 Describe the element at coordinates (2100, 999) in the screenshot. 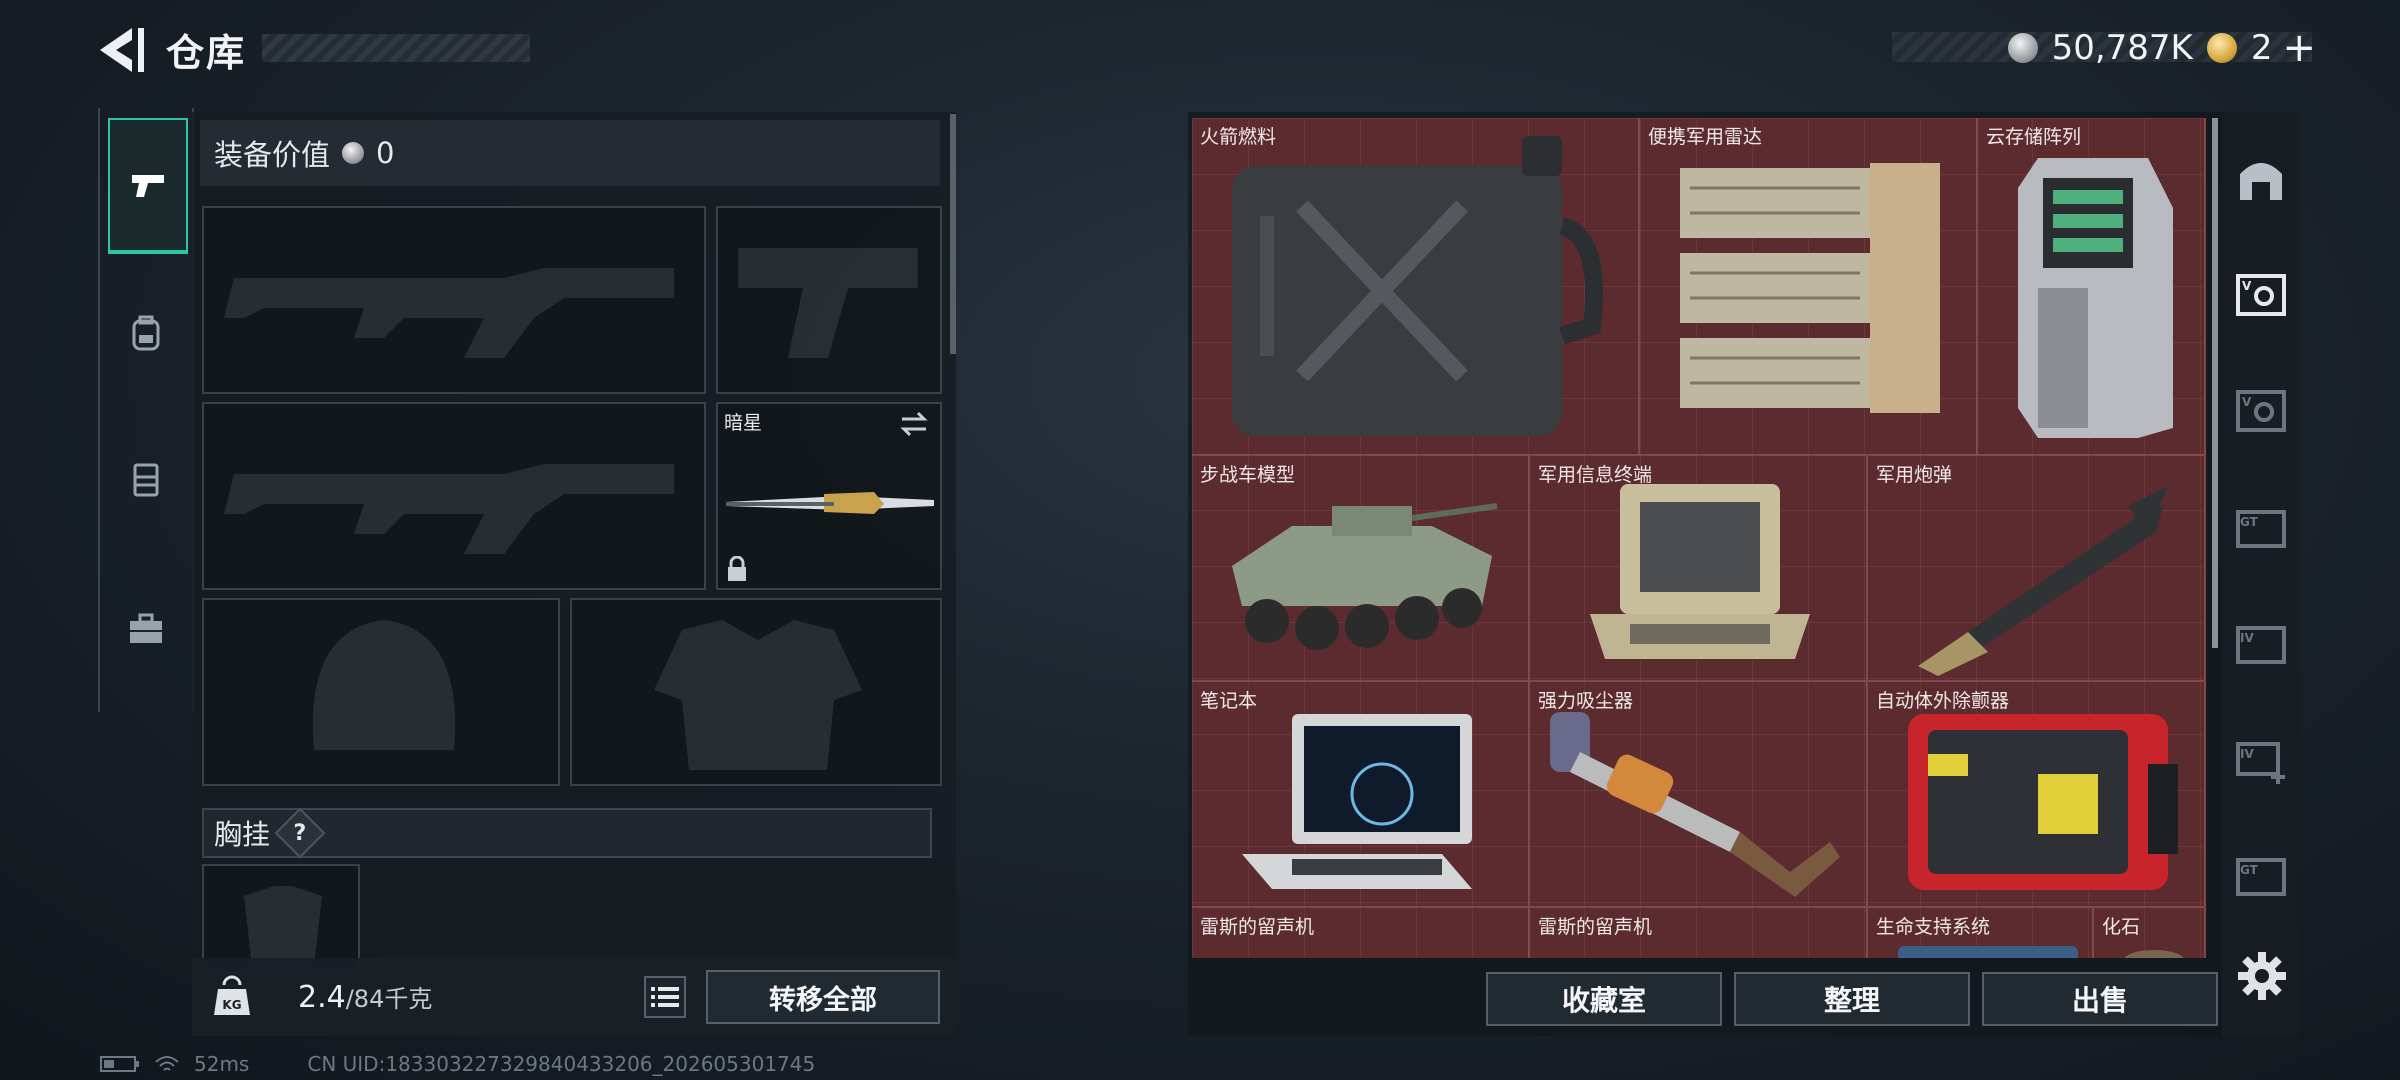

I see `sell-button: 出售` at that location.